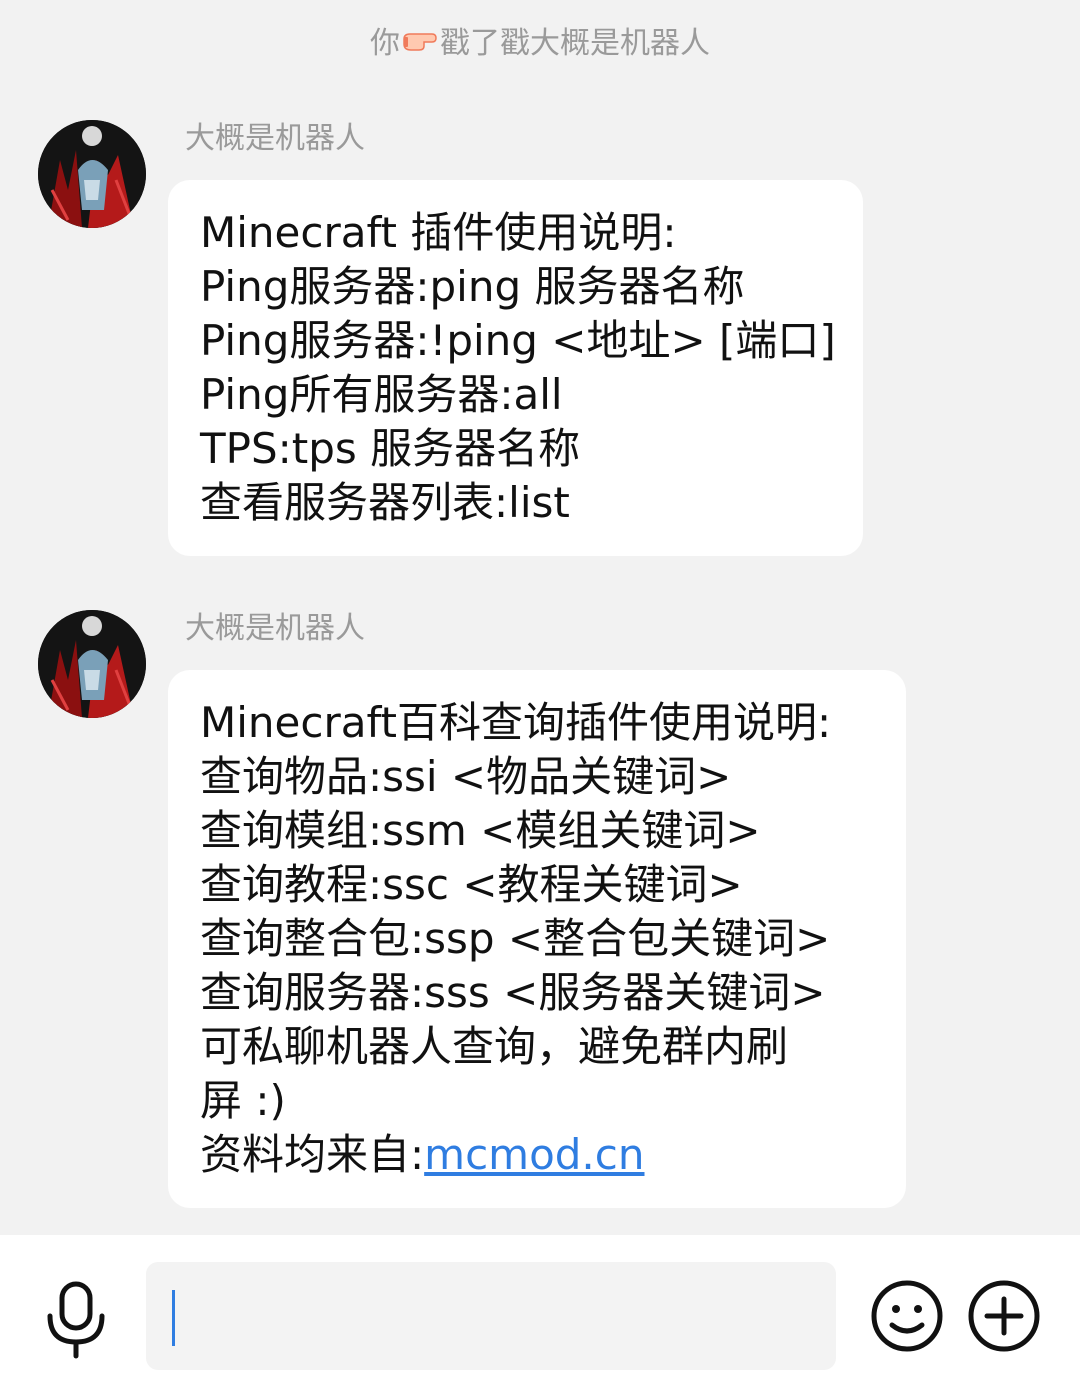 The height and width of the screenshot is (1397, 1080). What do you see at coordinates (516, 722) in the screenshot?
I see `message-line: Minecraft百科查询插件使用说明:` at bounding box center [516, 722].